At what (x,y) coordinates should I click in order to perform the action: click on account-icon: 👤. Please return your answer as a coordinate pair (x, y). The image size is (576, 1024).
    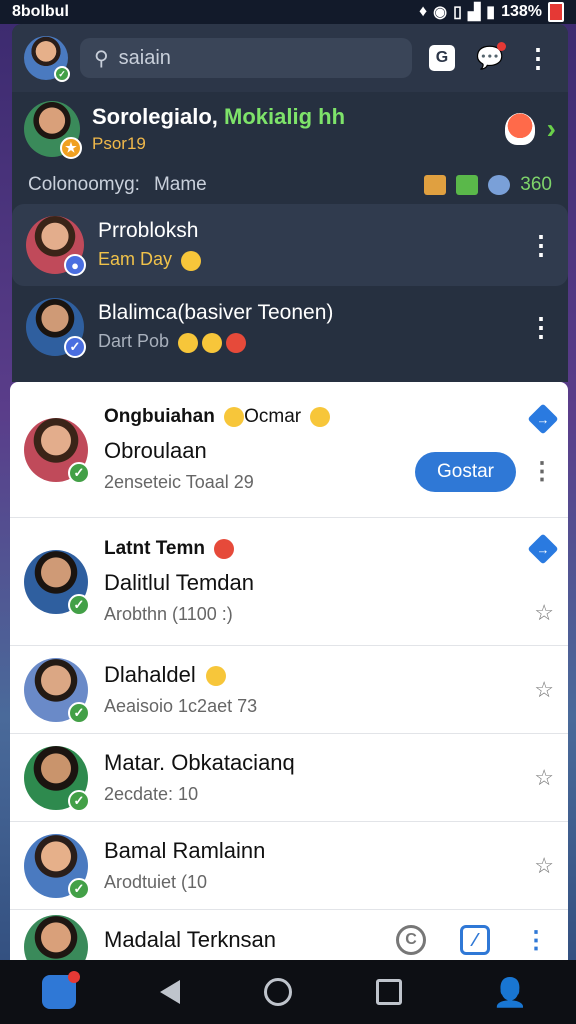
    Looking at the image, I should click on (510, 992).